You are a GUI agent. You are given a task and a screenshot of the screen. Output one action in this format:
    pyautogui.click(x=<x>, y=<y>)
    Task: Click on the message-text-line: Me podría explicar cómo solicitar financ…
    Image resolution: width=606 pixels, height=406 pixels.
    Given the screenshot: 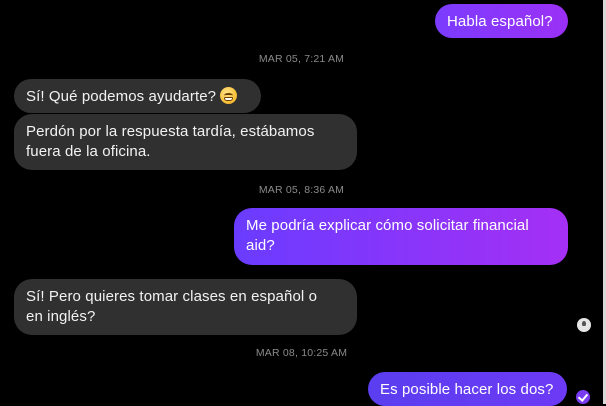 What is the action you would take?
    pyautogui.click(x=387, y=225)
    